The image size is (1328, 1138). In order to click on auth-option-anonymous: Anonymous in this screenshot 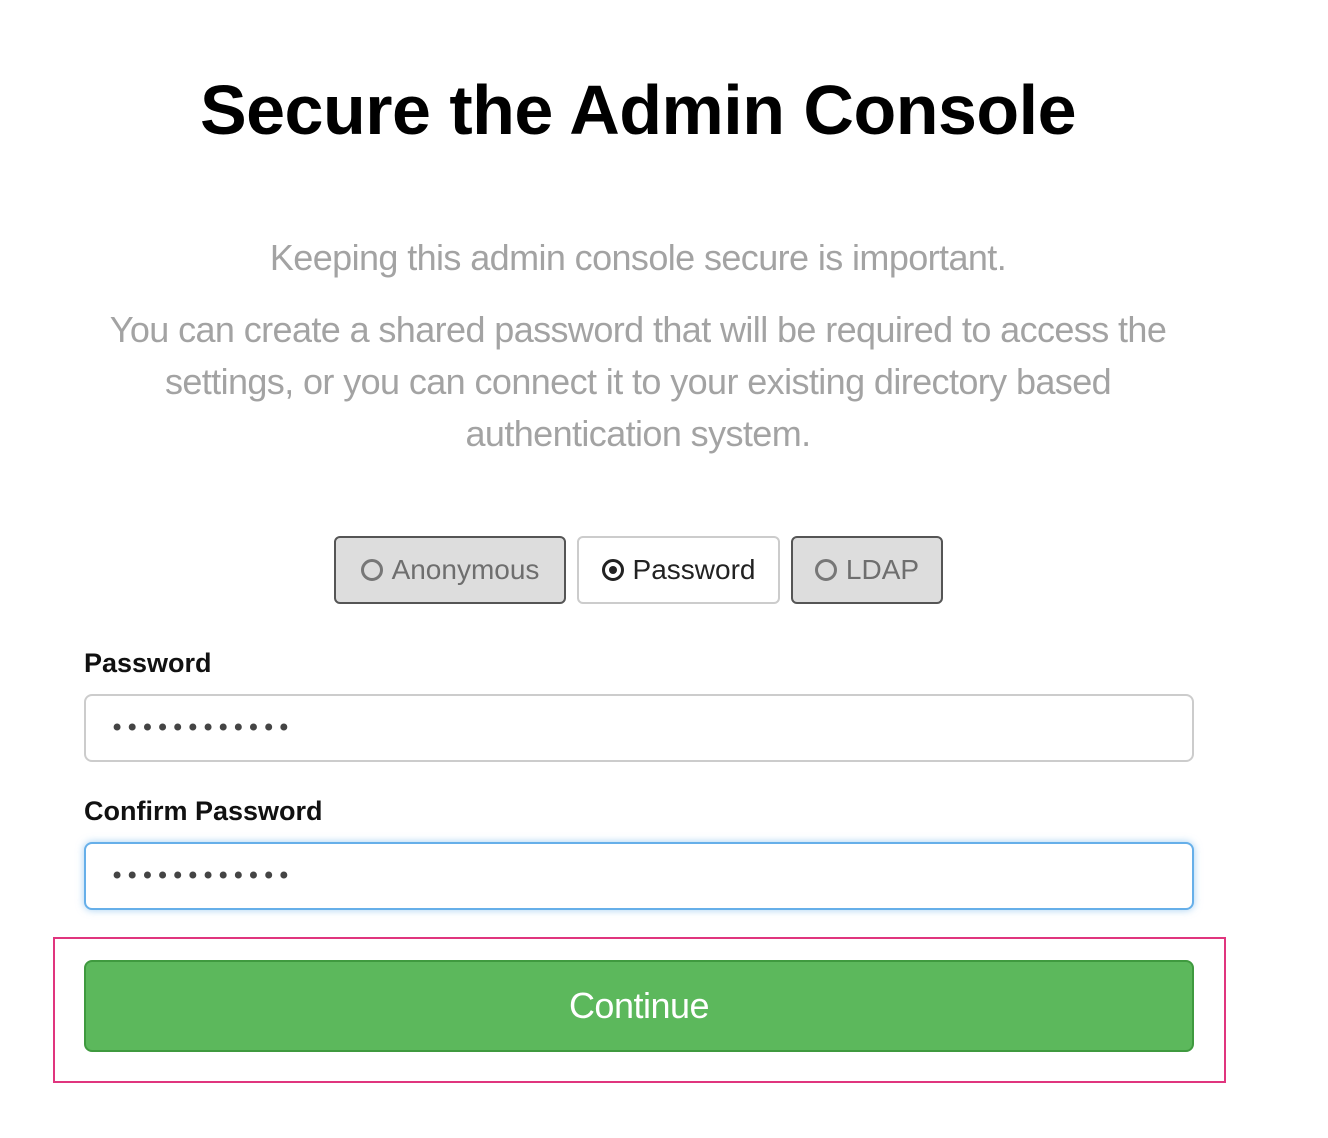, I will do `click(450, 570)`.